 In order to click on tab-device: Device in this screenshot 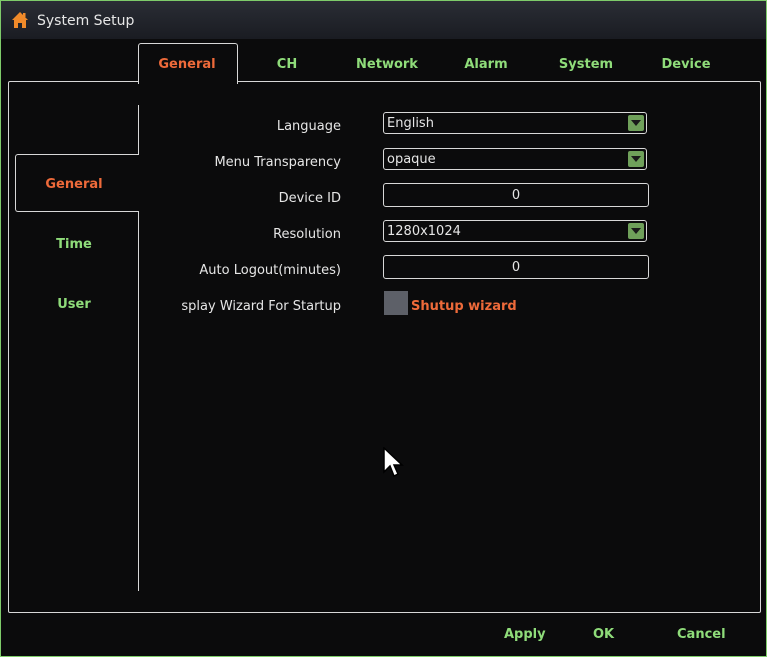, I will do `click(686, 64)`.